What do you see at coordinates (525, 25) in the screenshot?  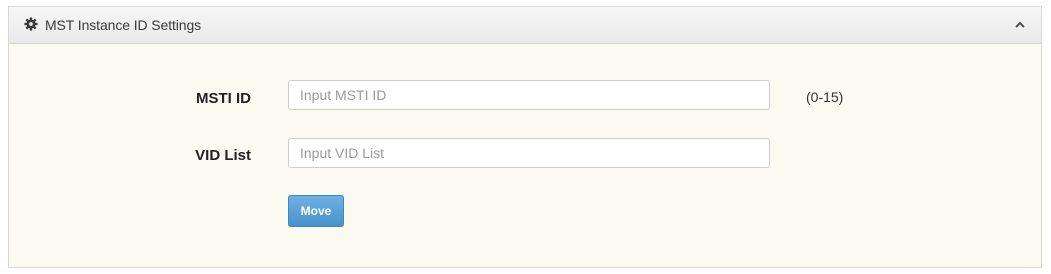 I see `panel-header: MST Instance ID Settings` at bounding box center [525, 25].